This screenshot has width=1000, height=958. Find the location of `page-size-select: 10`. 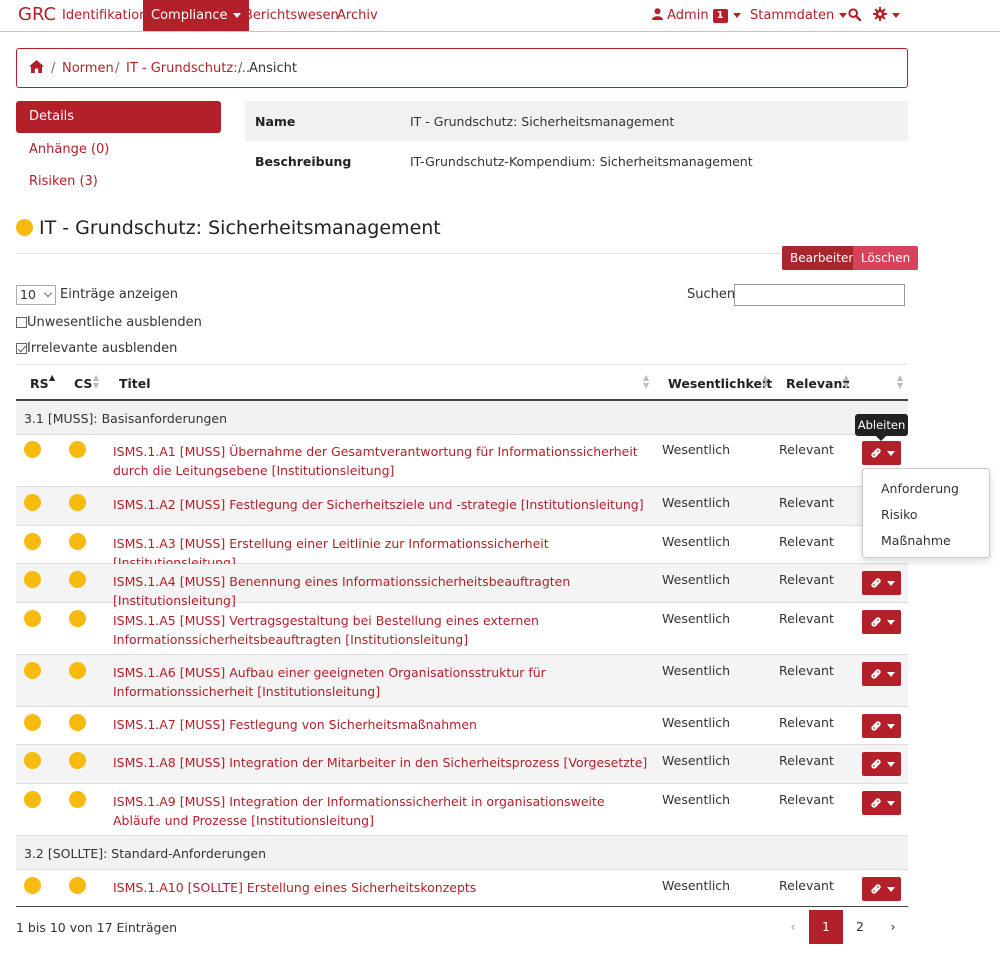

page-size-select: 10 is located at coordinates (36, 295).